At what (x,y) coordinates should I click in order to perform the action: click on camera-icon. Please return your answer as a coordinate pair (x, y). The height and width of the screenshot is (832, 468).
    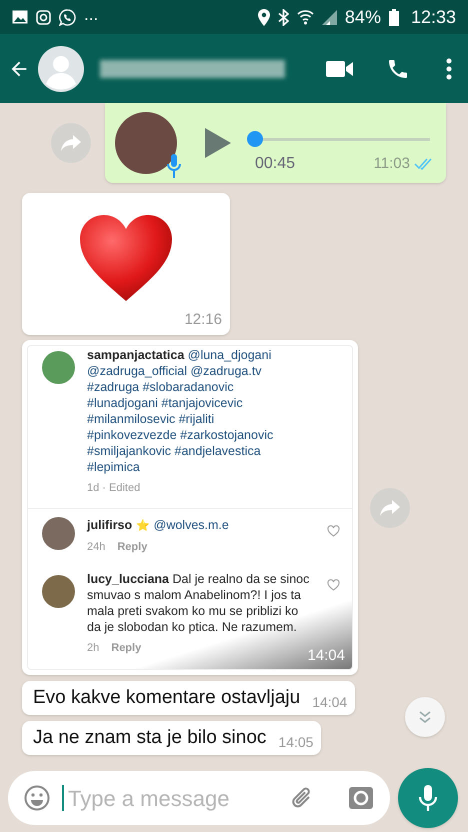
    Looking at the image, I should click on (361, 798).